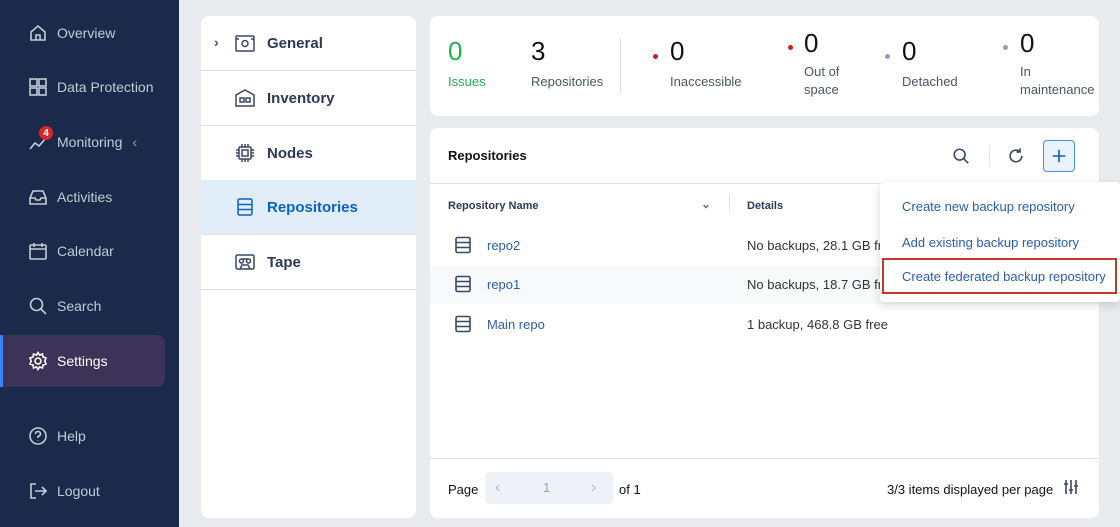 Image resolution: width=1120 pixels, height=527 pixels. Describe the element at coordinates (538, 51) in the screenshot. I see `stat-value: 3` at that location.